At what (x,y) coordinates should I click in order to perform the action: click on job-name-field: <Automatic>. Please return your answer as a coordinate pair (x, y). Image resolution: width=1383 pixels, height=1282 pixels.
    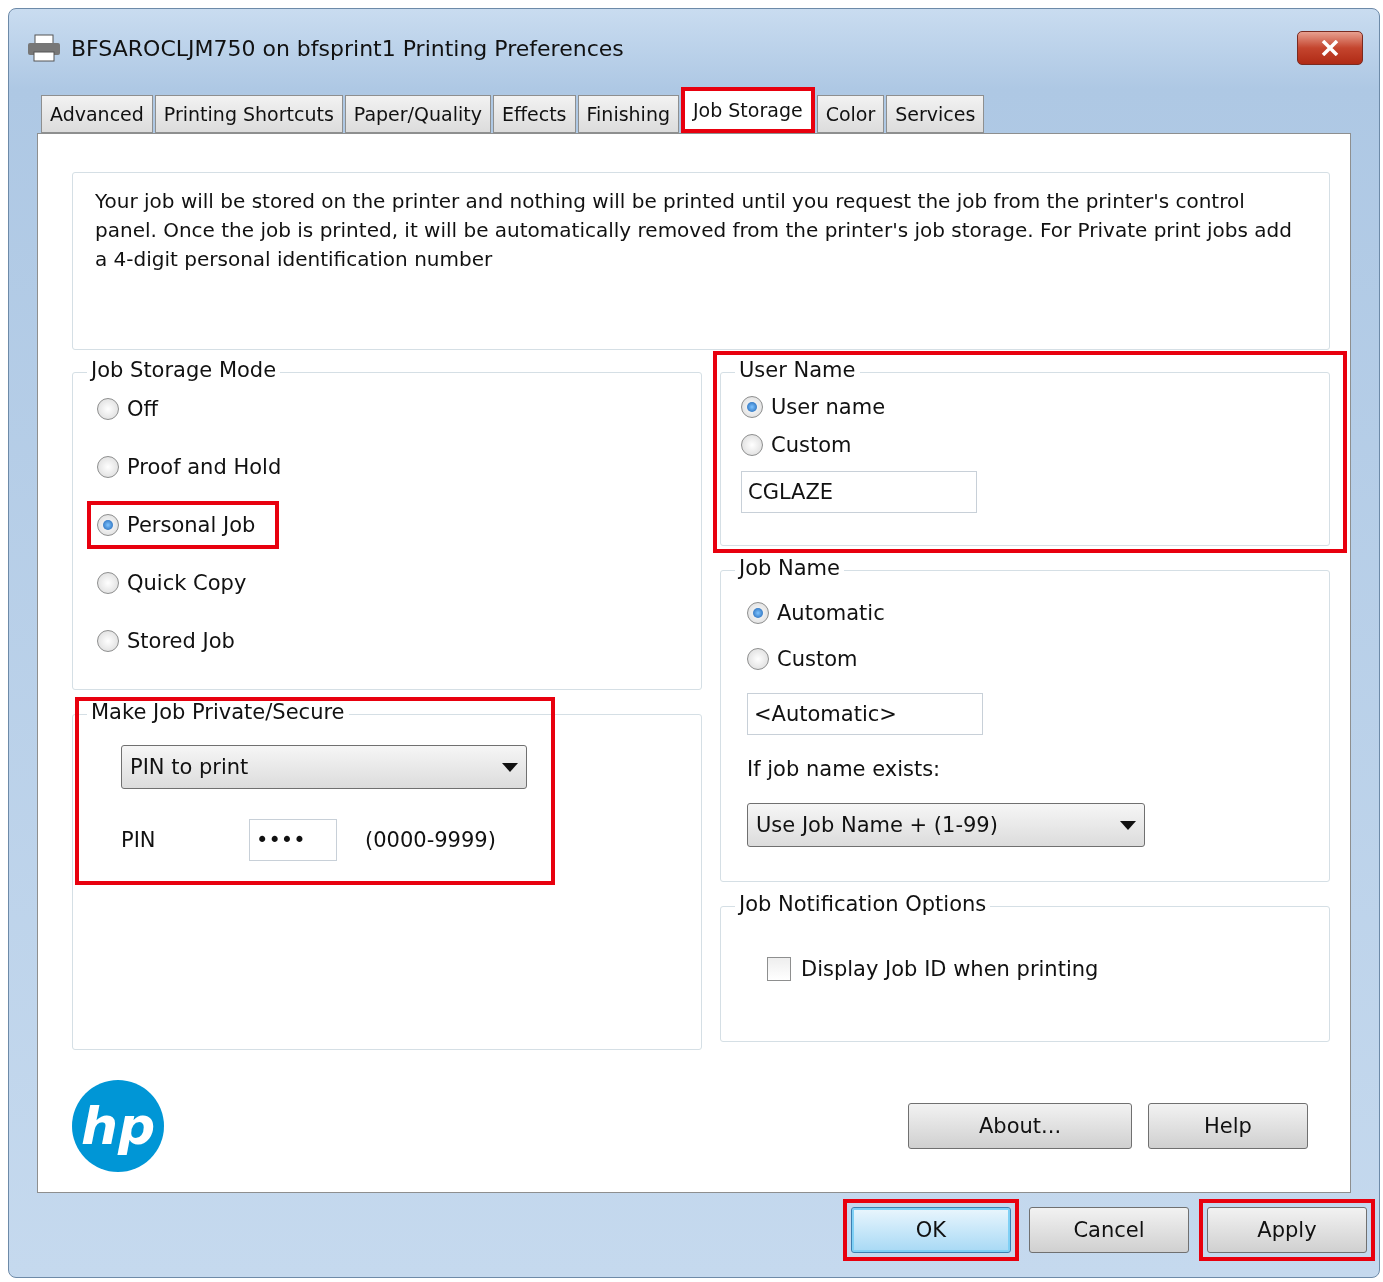
    Looking at the image, I should click on (865, 714).